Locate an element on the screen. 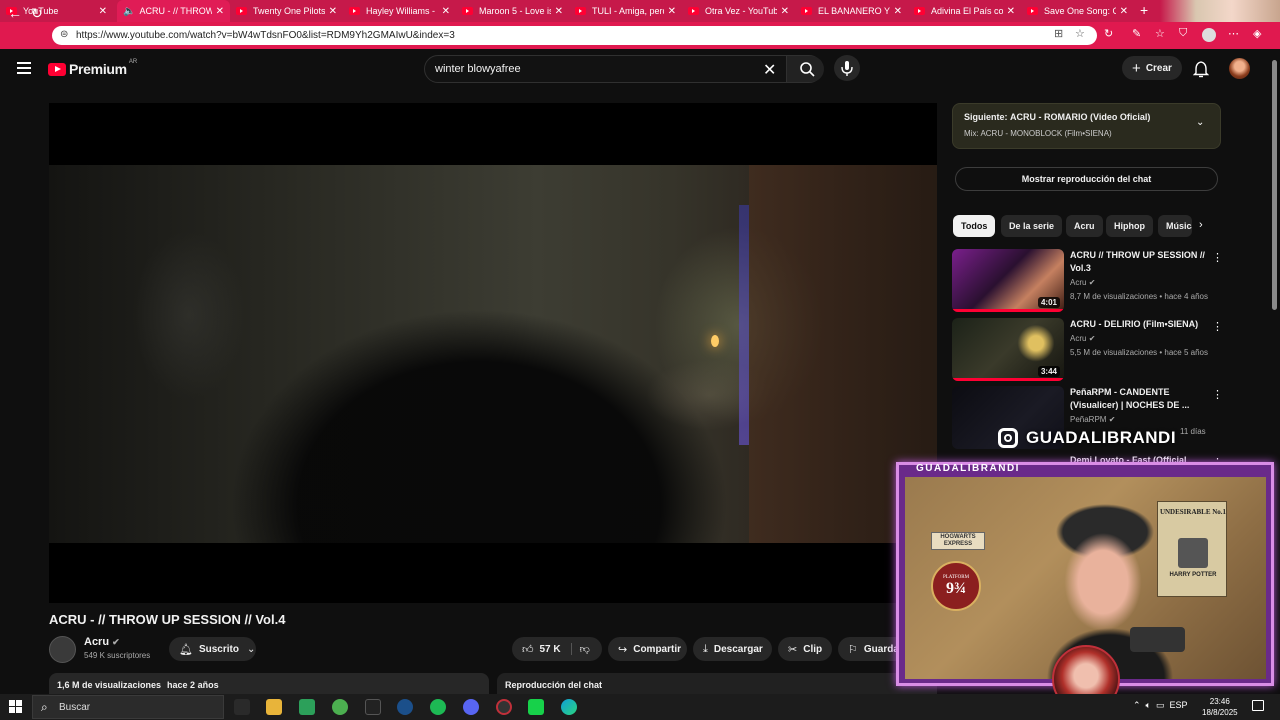 This screenshot has height=720, width=1280. chip-music: Música is located at coordinates (1175, 226).